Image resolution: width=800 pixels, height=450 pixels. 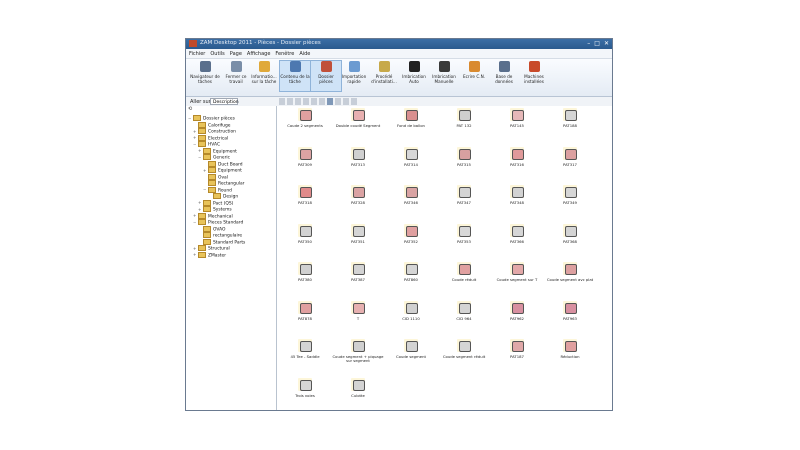 What do you see at coordinates (207, 150) in the screenshot?
I see `folder-icon` at bounding box center [207, 150].